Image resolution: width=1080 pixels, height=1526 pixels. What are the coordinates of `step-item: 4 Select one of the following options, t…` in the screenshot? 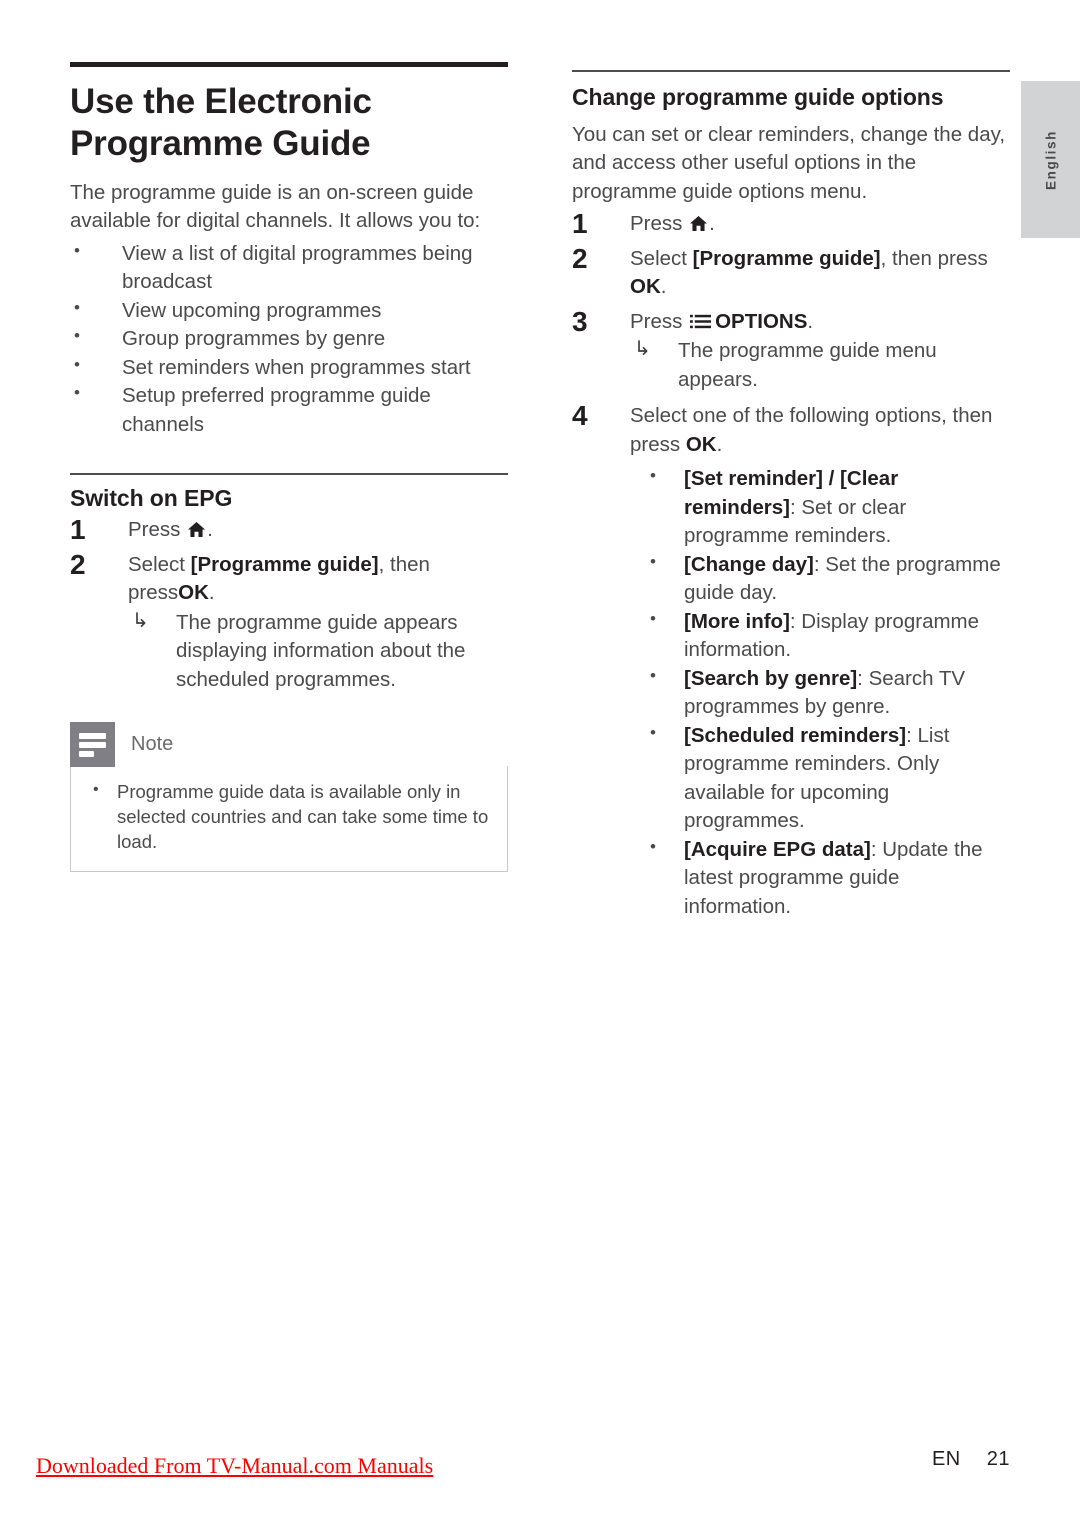 It's located at (791, 660).